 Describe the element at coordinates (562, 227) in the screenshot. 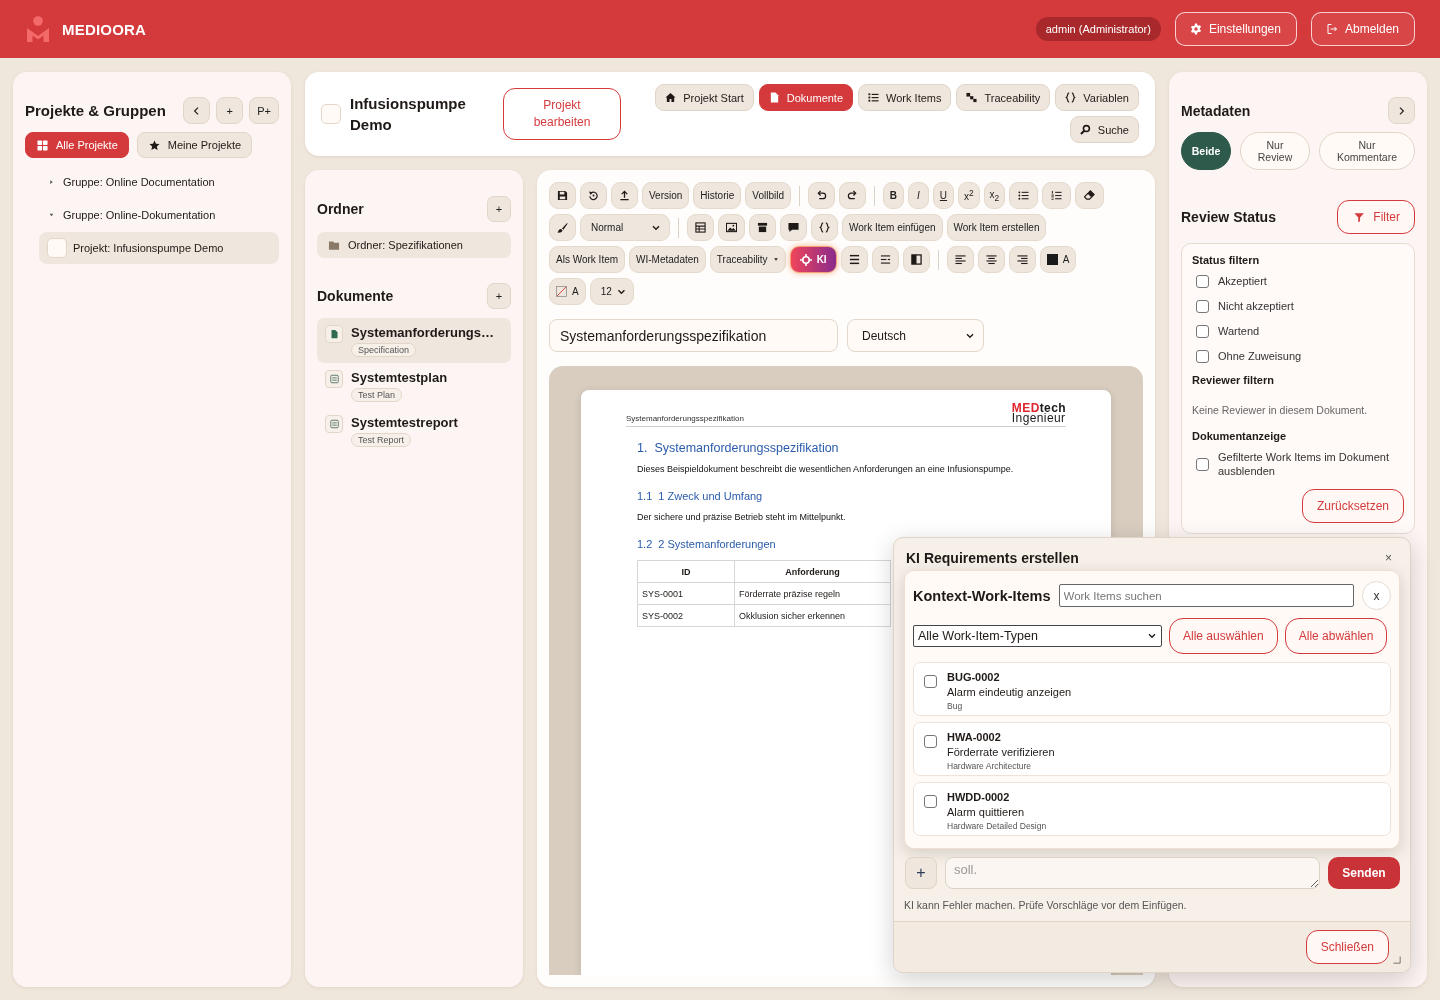

I see `brush-button` at that location.